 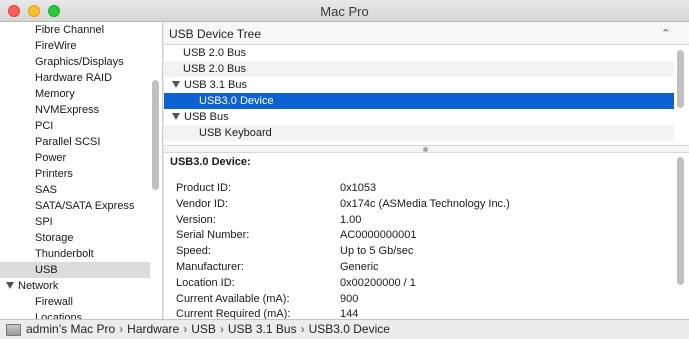 I want to click on sidebar-item-label: SATA/SATA Express, so click(x=85, y=206).